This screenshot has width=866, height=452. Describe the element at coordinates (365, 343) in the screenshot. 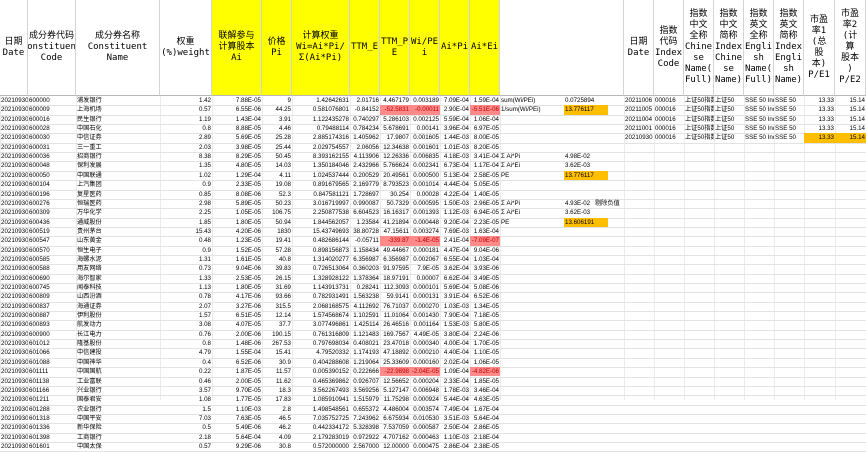

I see `cell-ttme: 0.408021` at that location.